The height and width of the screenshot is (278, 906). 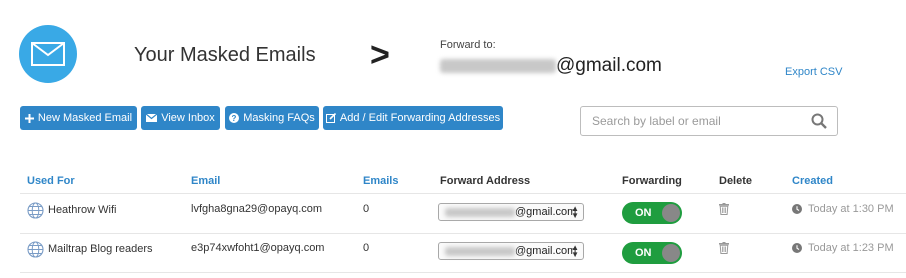 What do you see at coordinates (485, 181) in the screenshot?
I see `column-header-forward-address: Forward Address` at bounding box center [485, 181].